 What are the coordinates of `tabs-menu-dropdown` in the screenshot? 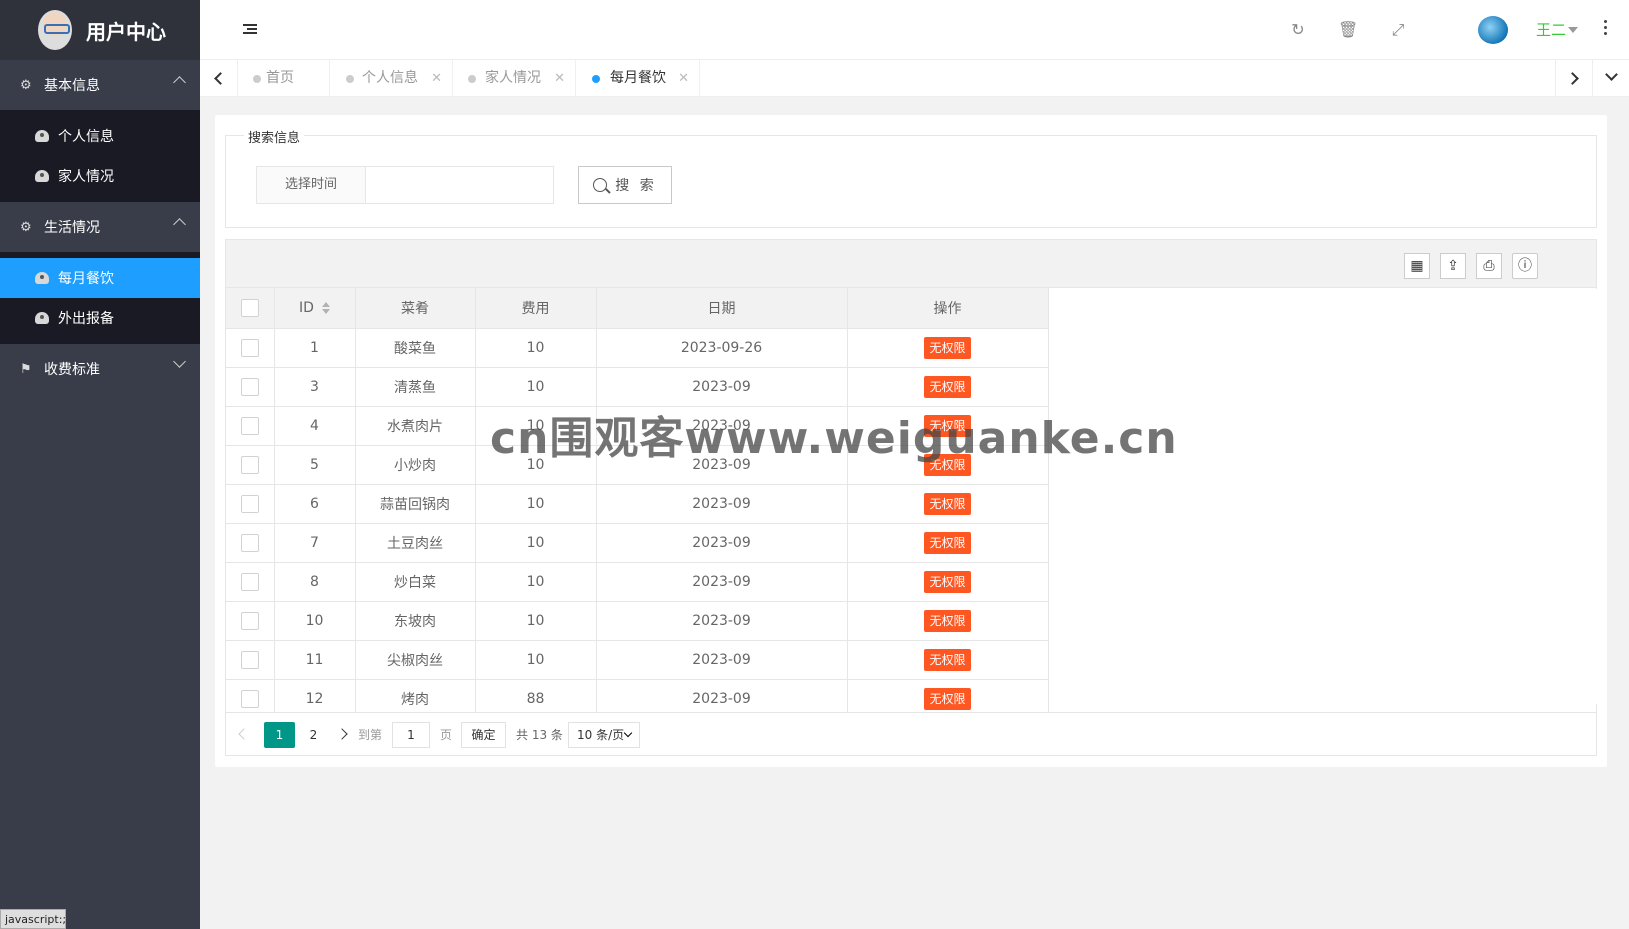 It's located at (1611, 78).